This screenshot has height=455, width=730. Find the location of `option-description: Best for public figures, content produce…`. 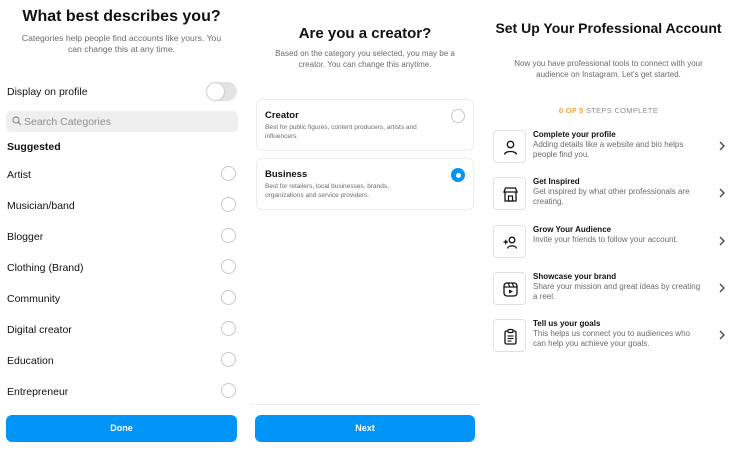

option-description: Best for public figures, content produce… is located at coordinates (341, 132).